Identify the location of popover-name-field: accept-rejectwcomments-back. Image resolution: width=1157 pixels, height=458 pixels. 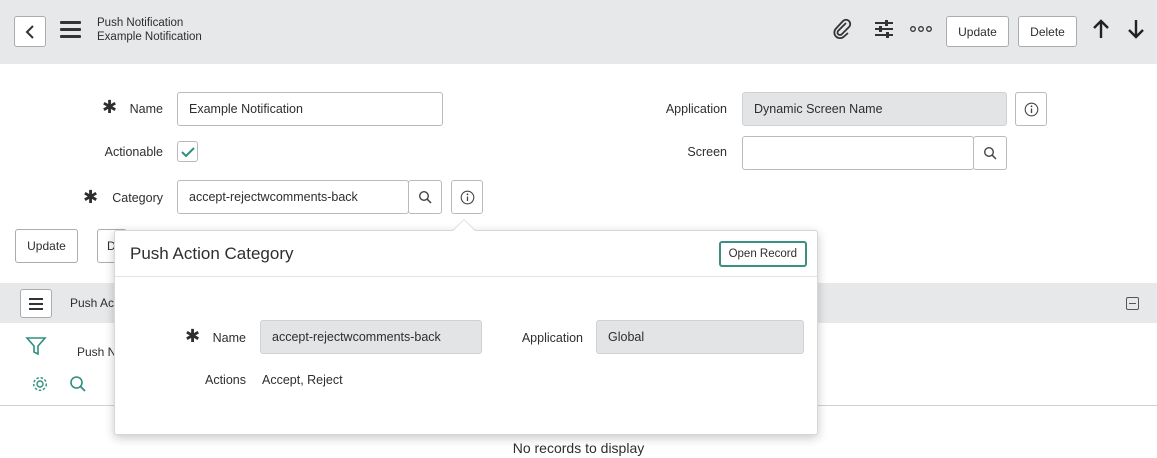
(371, 337).